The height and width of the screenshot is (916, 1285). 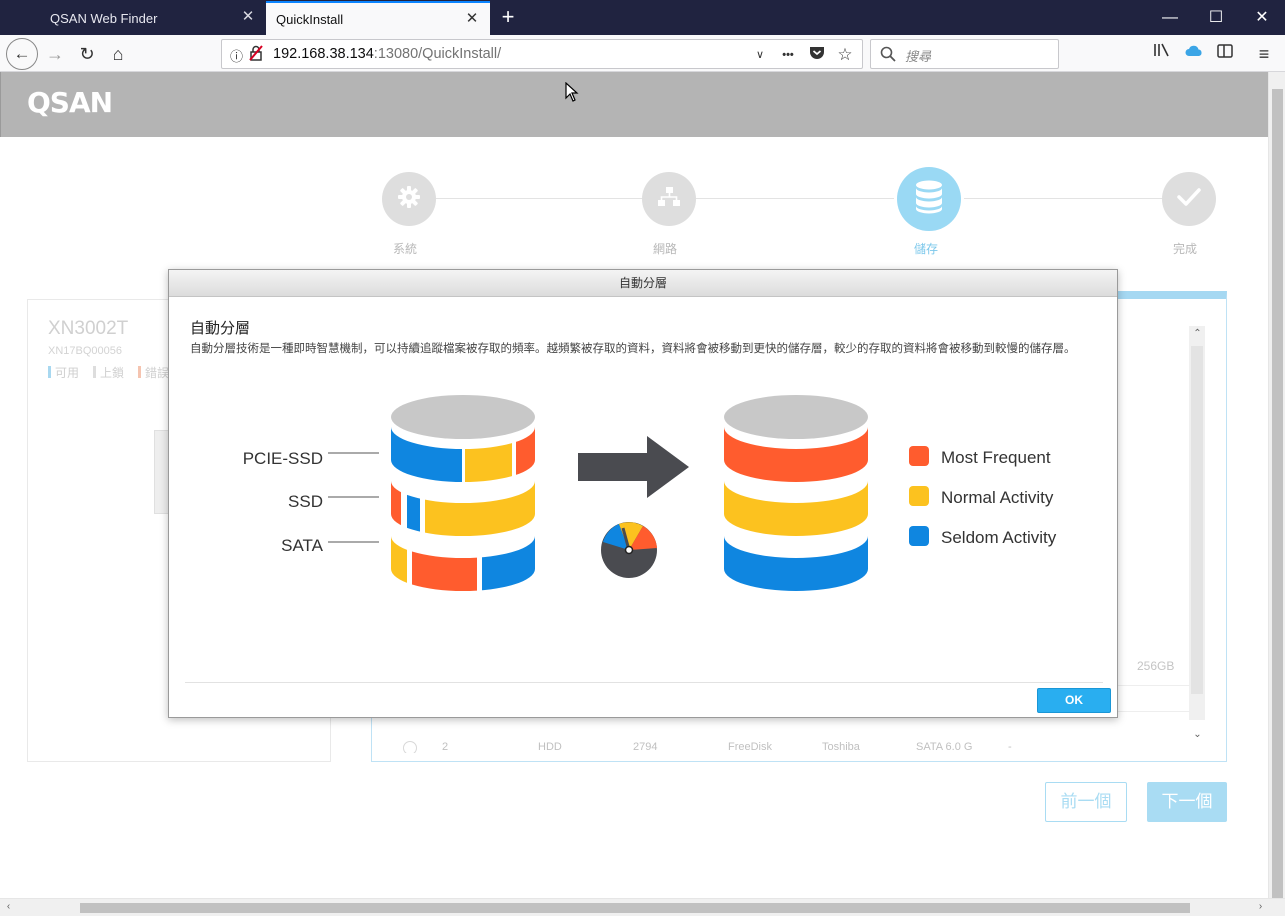 What do you see at coordinates (944, 747) in the screenshot?
I see `disk-interface: SATA 6.0 G` at bounding box center [944, 747].